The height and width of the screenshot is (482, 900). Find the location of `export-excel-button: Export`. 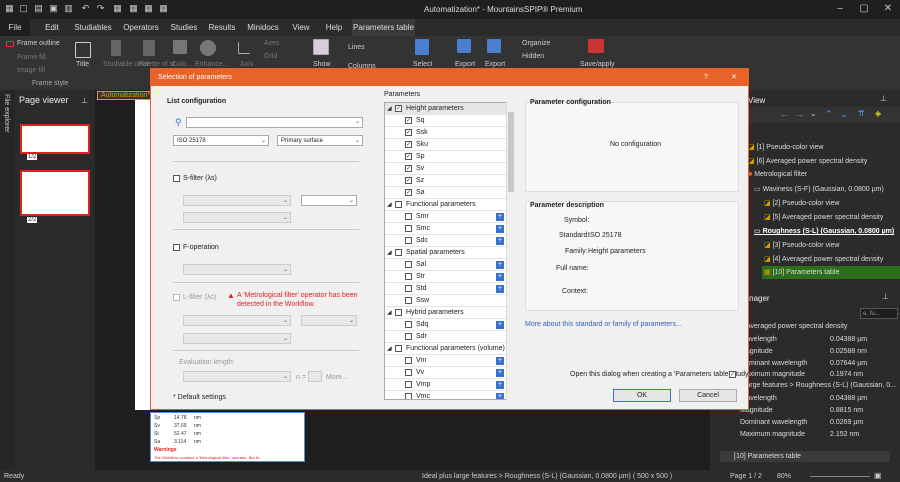

export-excel-button: Export is located at coordinates (495, 64).